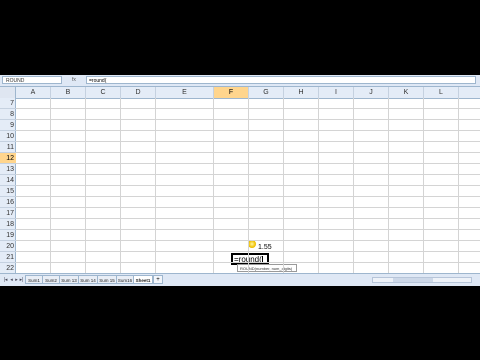 Image resolution: width=480 pixels, height=360 pixels. I want to click on row-header-15: 15, so click(8, 191).